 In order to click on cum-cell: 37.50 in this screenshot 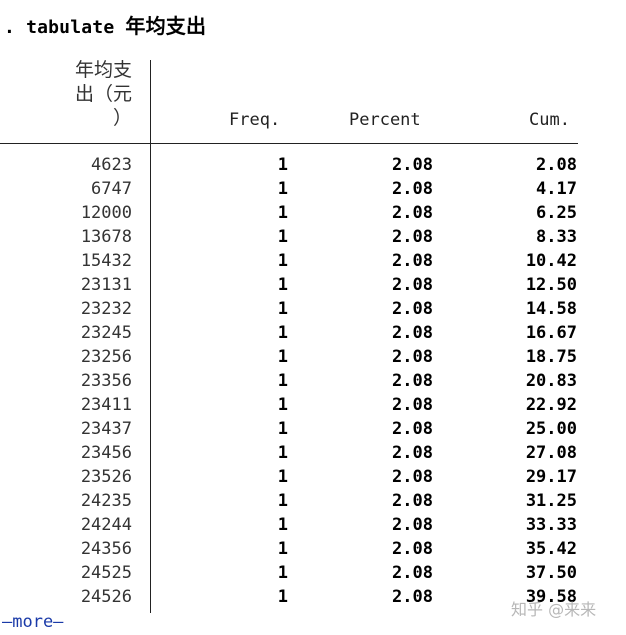, I will do `click(551, 573)`.